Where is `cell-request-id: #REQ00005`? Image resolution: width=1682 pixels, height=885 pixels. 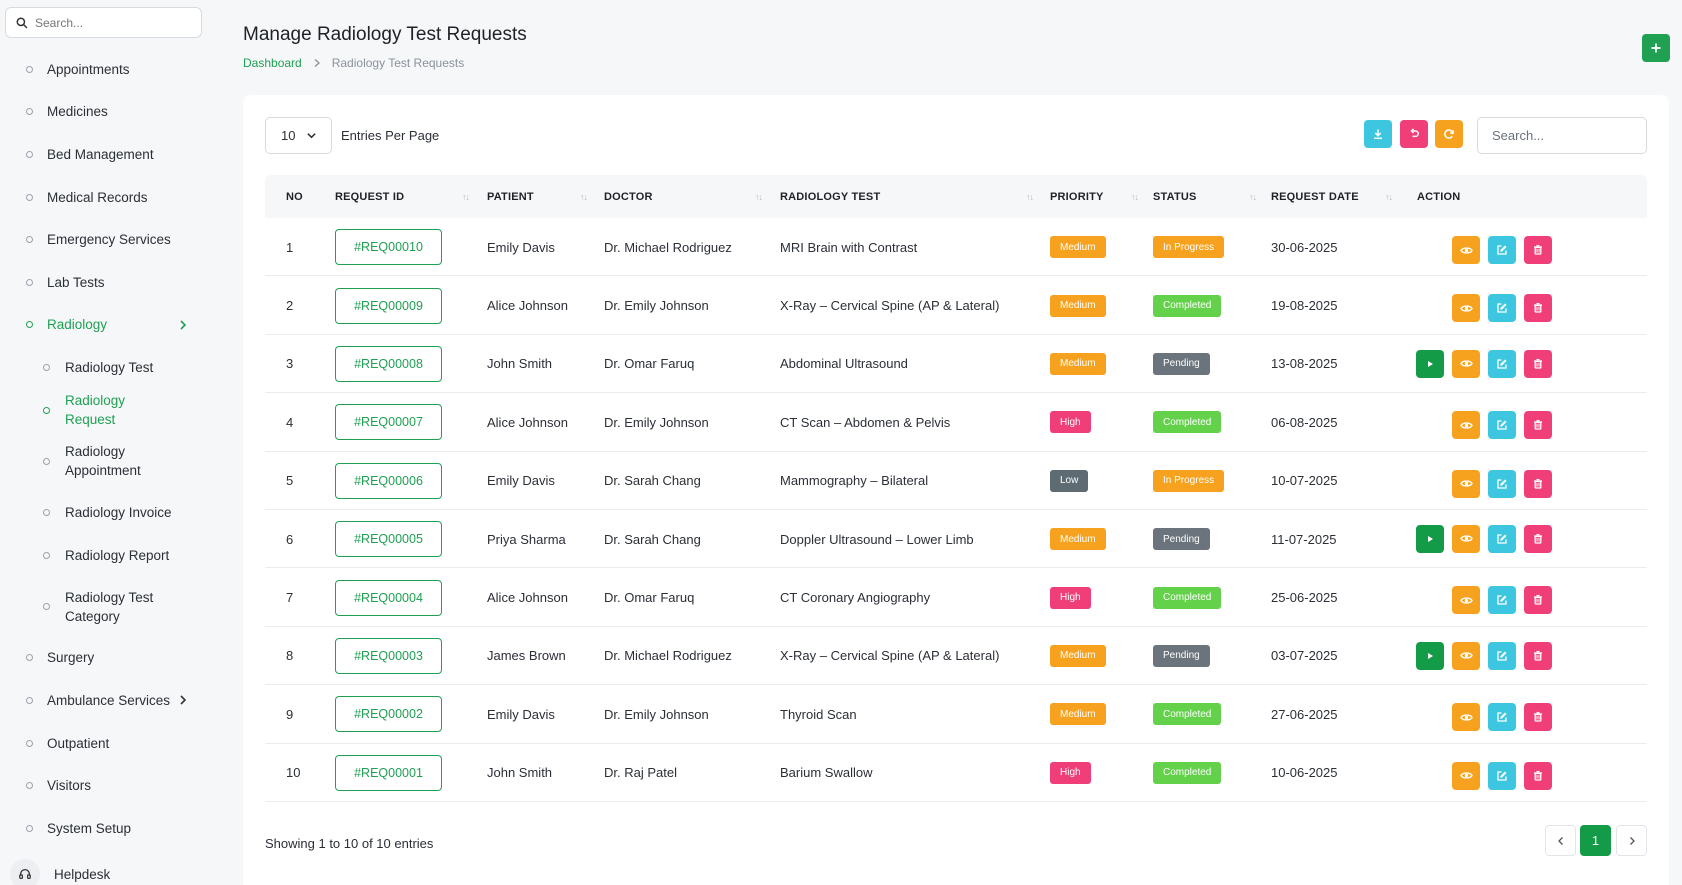 cell-request-id: #REQ00005 is located at coordinates (388, 539).